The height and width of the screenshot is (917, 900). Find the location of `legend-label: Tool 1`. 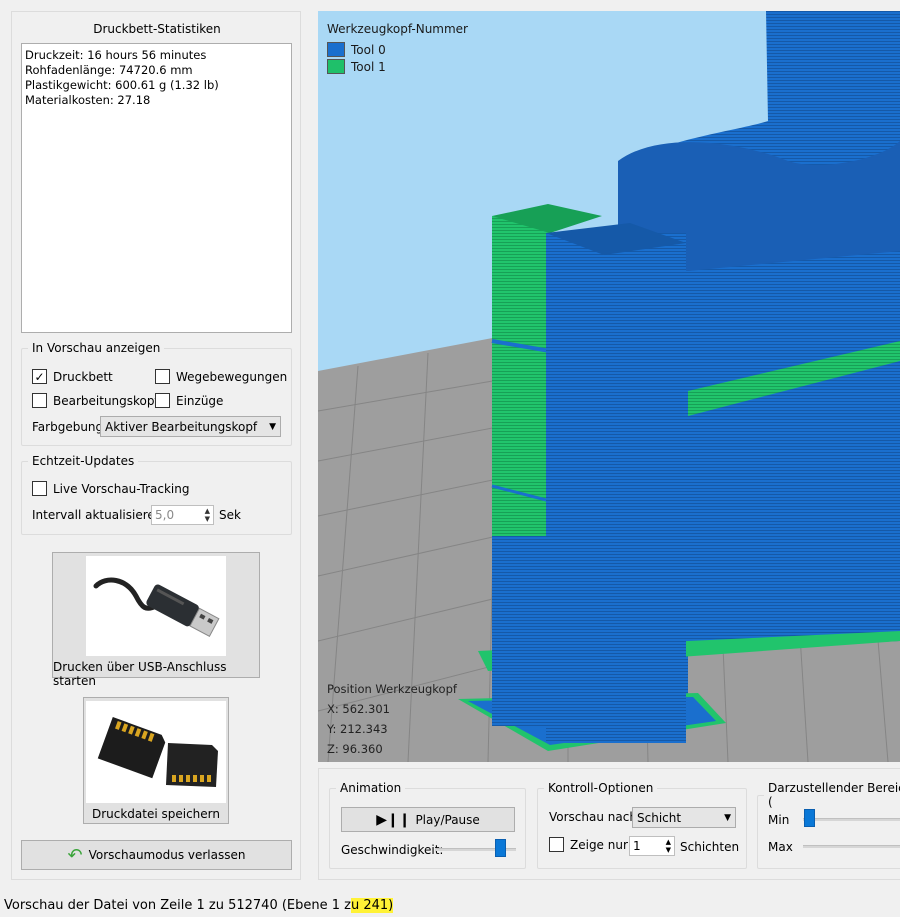

legend-label: Tool 1 is located at coordinates (368, 66).